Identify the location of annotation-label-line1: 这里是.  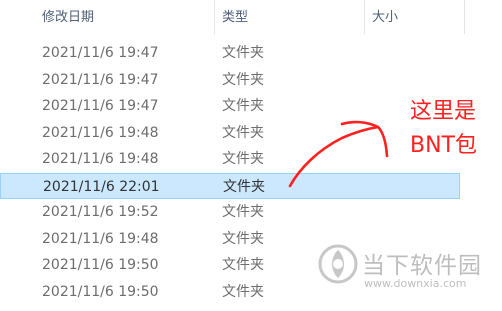
(443, 111).